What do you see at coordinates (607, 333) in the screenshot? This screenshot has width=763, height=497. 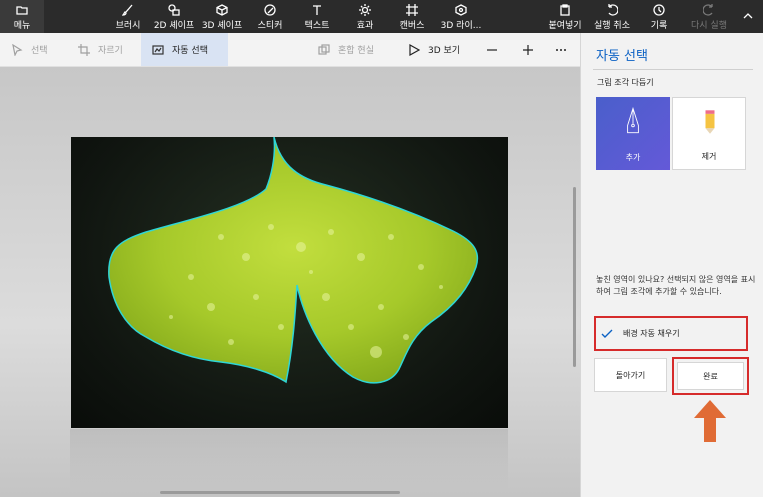 I see `checkmark-icon` at bounding box center [607, 333].